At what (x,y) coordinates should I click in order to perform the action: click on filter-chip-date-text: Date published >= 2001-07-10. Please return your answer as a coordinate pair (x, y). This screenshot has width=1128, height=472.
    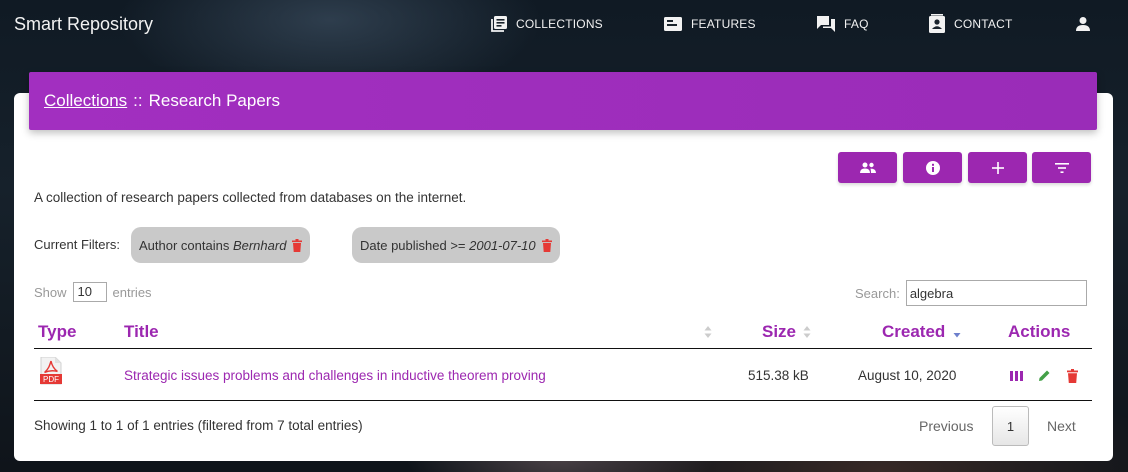
    Looking at the image, I should click on (448, 245).